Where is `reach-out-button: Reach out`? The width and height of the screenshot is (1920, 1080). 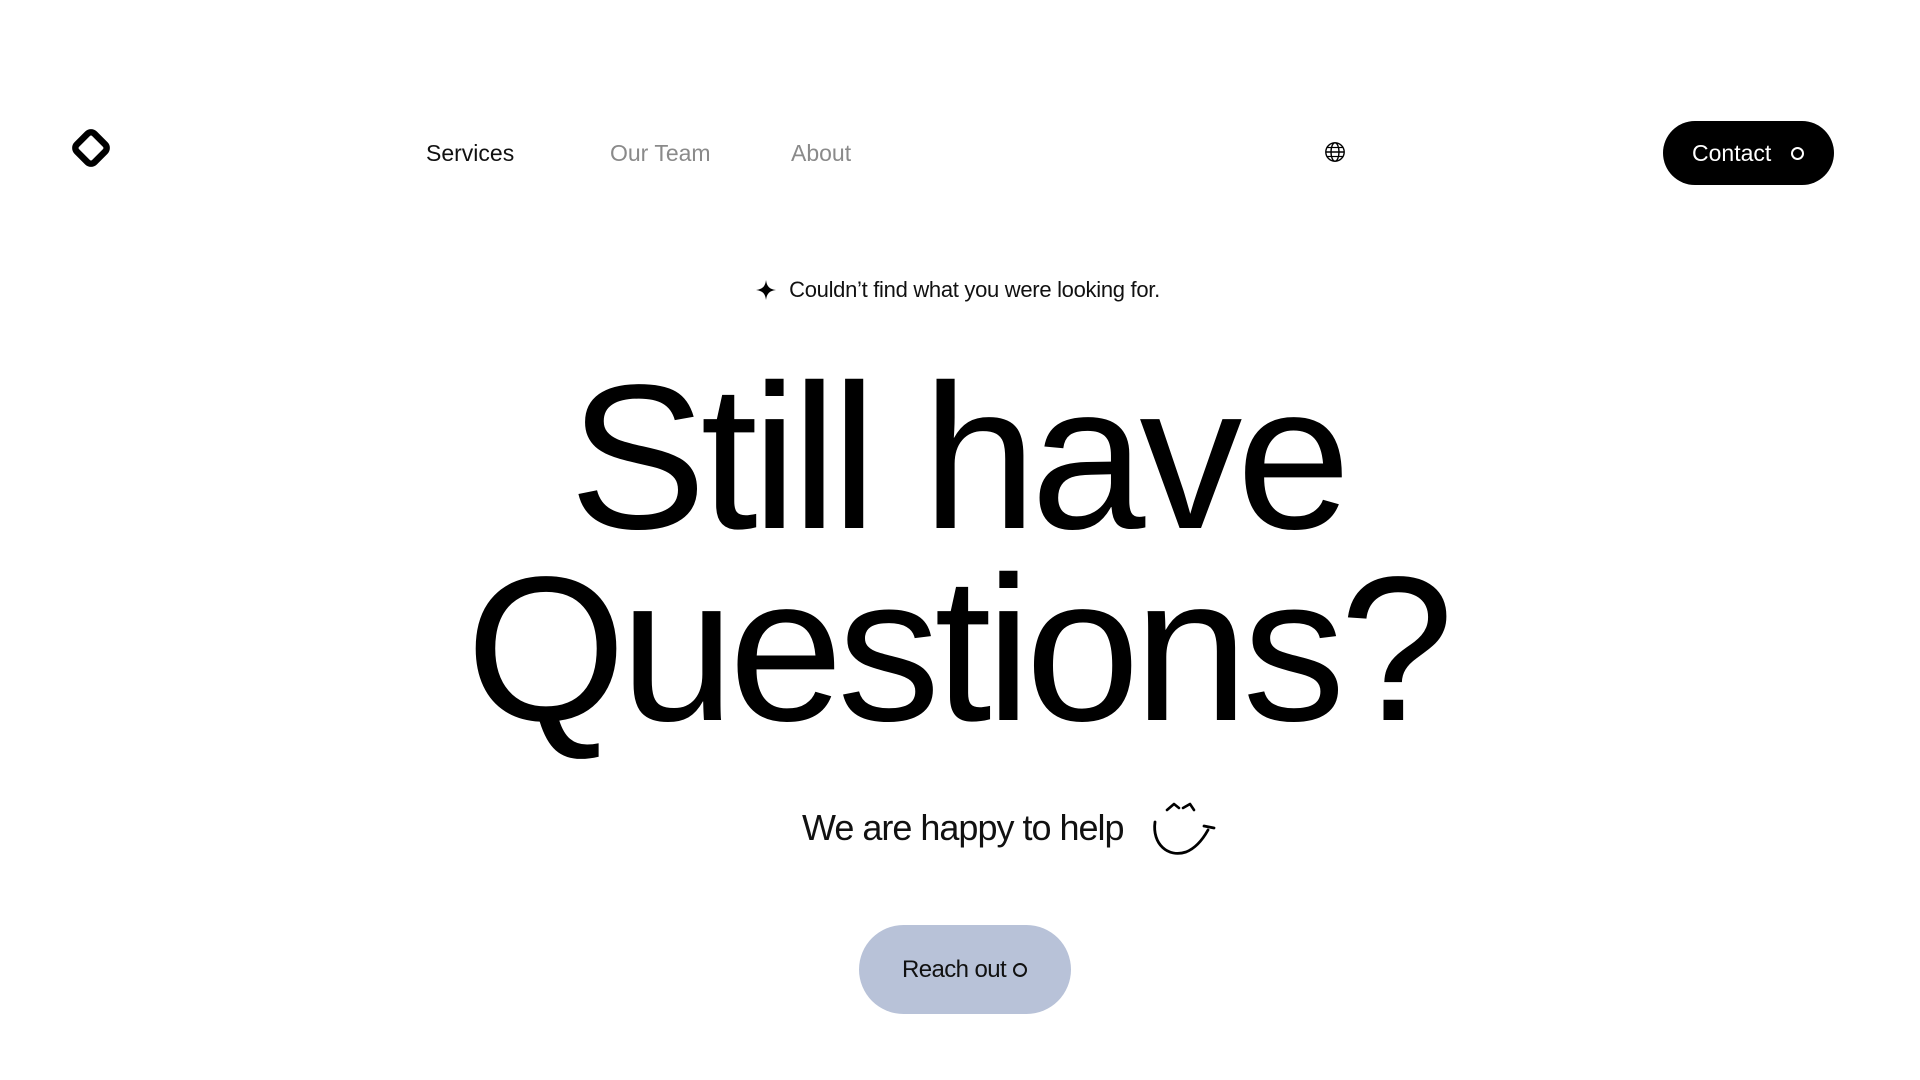 reach-out-button: Reach out is located at coordinates (965, 969).